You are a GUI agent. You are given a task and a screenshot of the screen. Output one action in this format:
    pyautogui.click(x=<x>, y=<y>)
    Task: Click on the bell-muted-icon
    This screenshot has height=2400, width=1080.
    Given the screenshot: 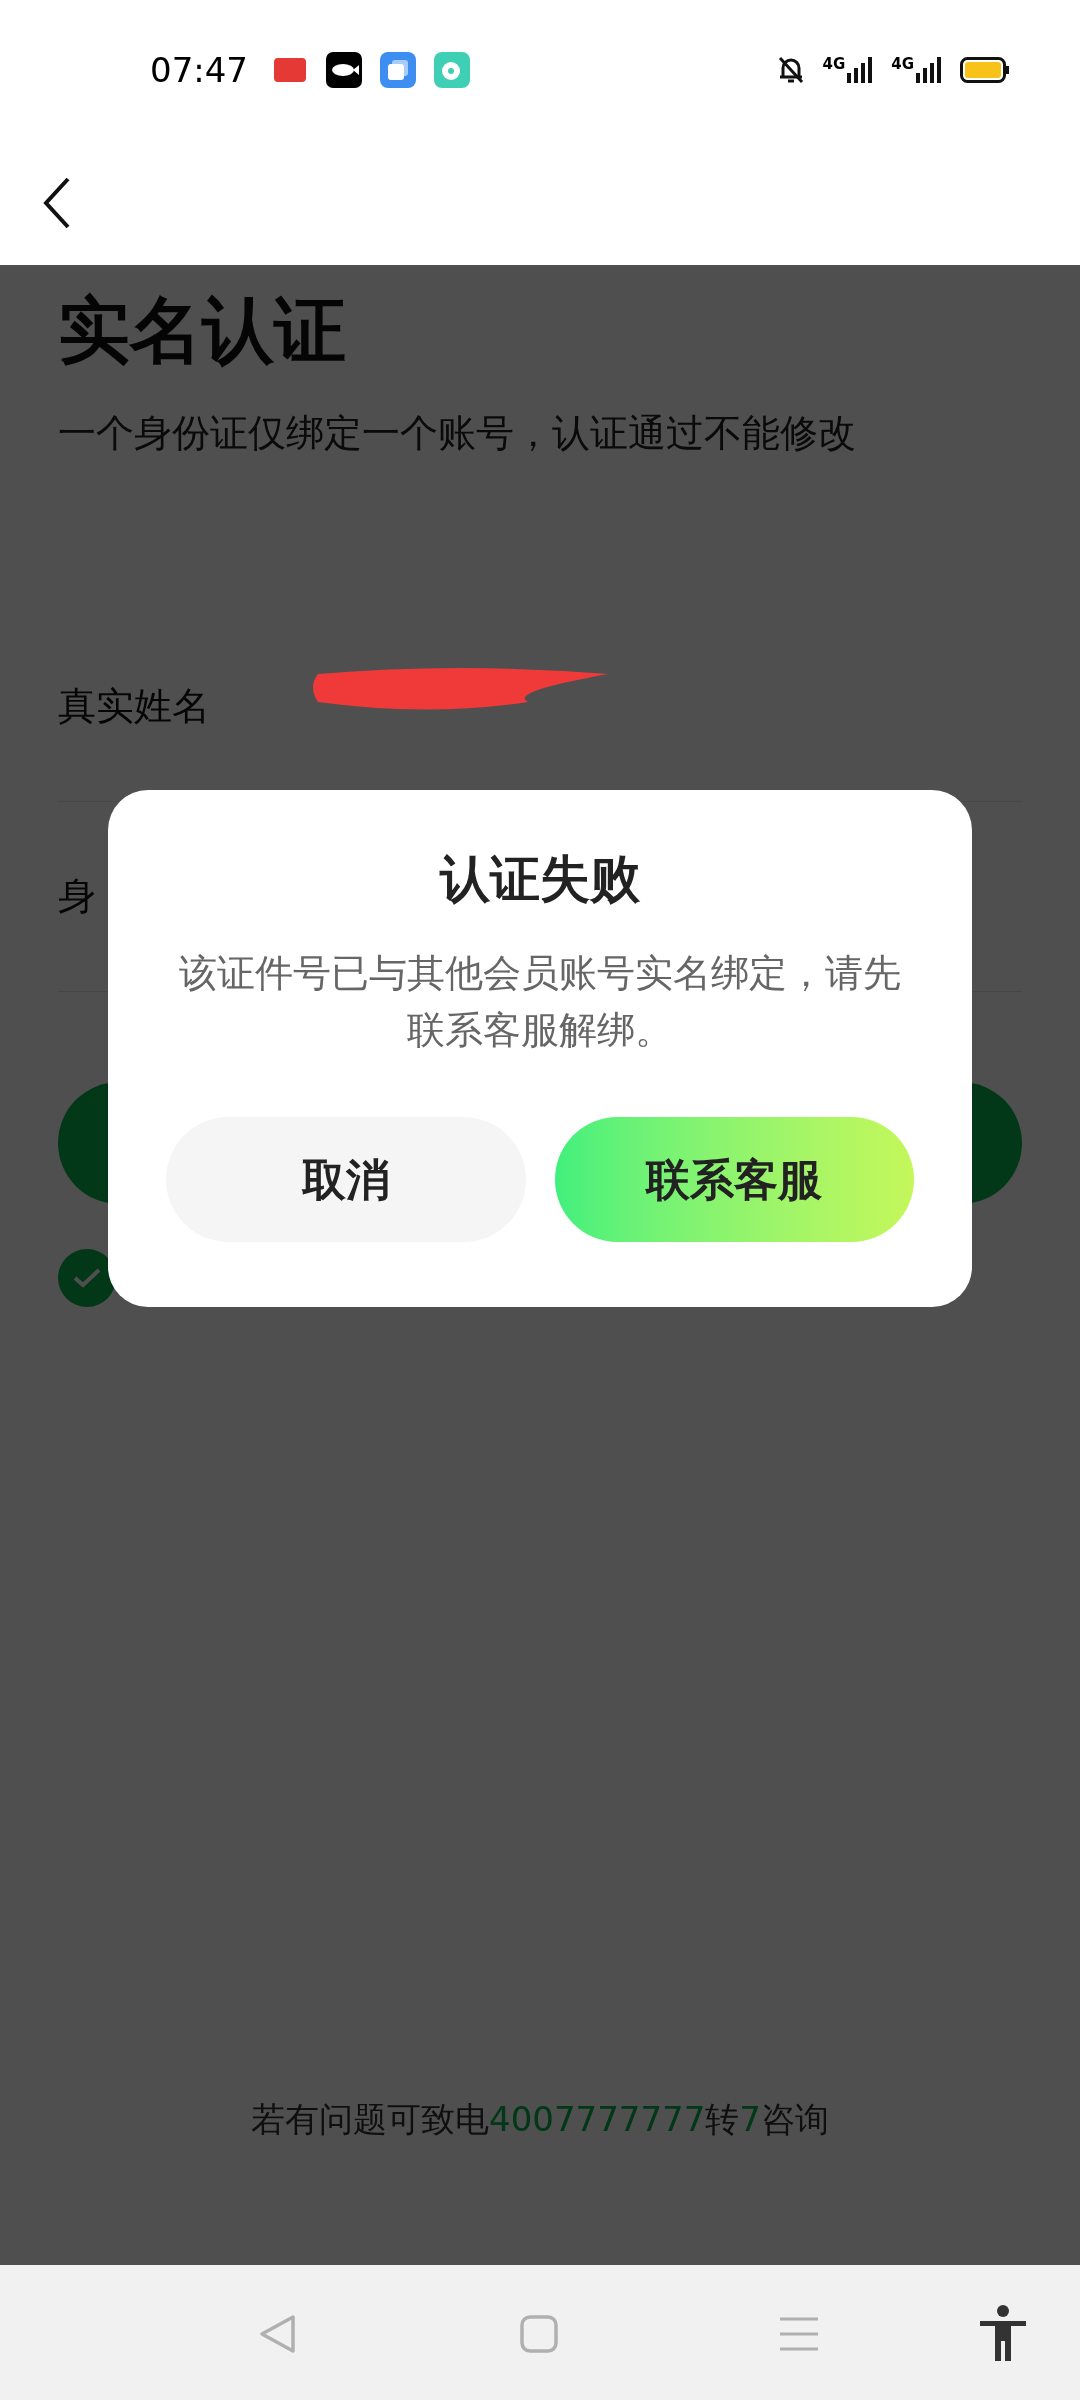 What is the action you would take?
    pyautogui.click(x=790, y=70)
    